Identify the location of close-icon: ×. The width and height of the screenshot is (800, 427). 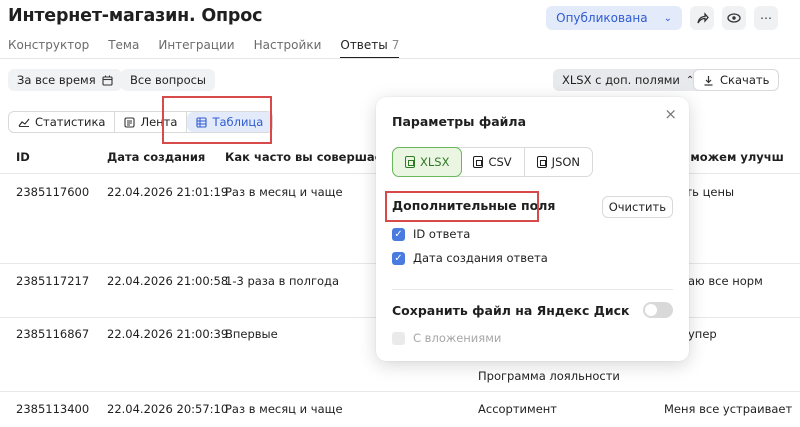
(670, 114).